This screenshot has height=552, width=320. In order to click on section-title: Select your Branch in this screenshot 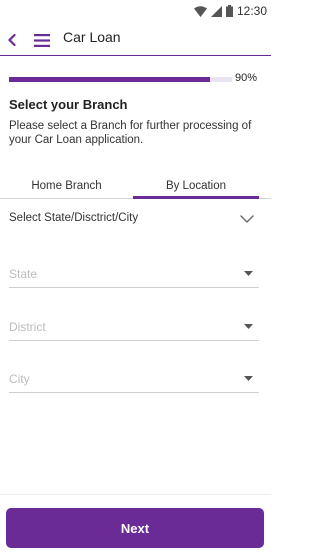, I will do `click(68, 104)`.